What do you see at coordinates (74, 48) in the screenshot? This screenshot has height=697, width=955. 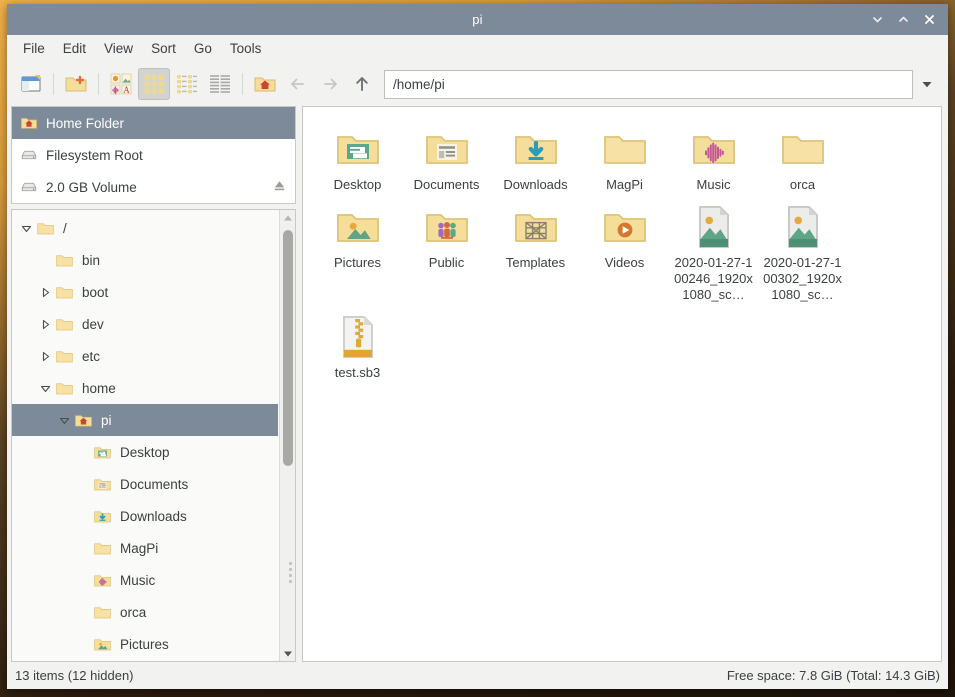 I see `menu-edit: Edit` at bounding box center [74, 48].